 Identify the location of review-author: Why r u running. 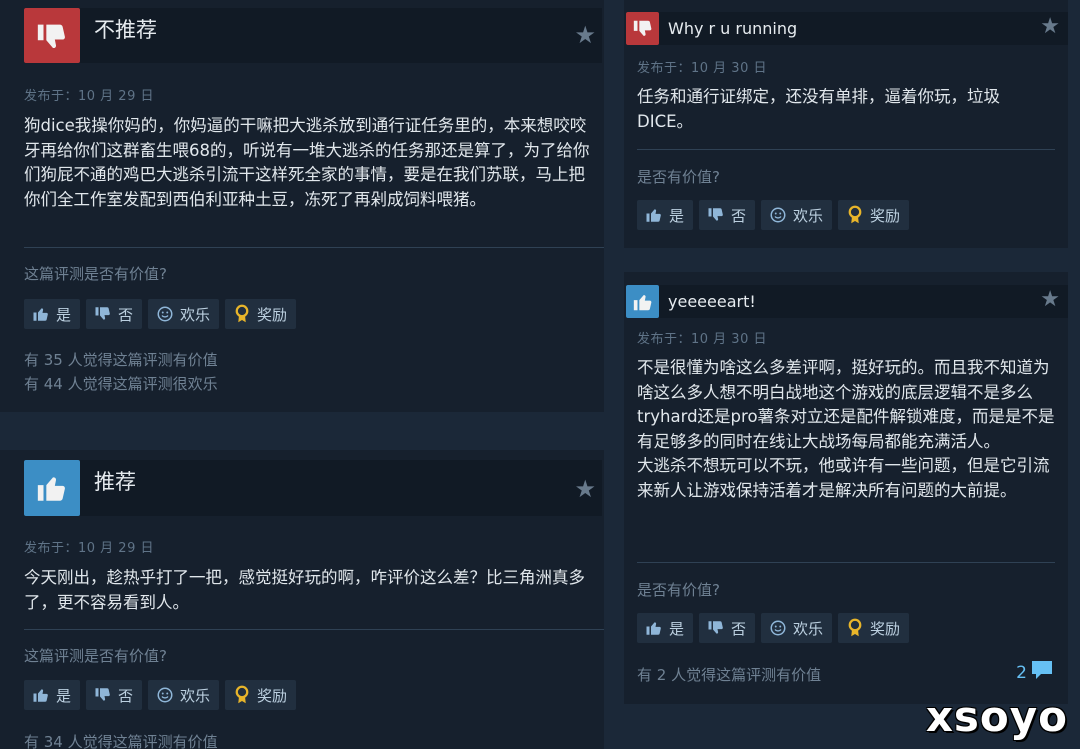
(732, 28).